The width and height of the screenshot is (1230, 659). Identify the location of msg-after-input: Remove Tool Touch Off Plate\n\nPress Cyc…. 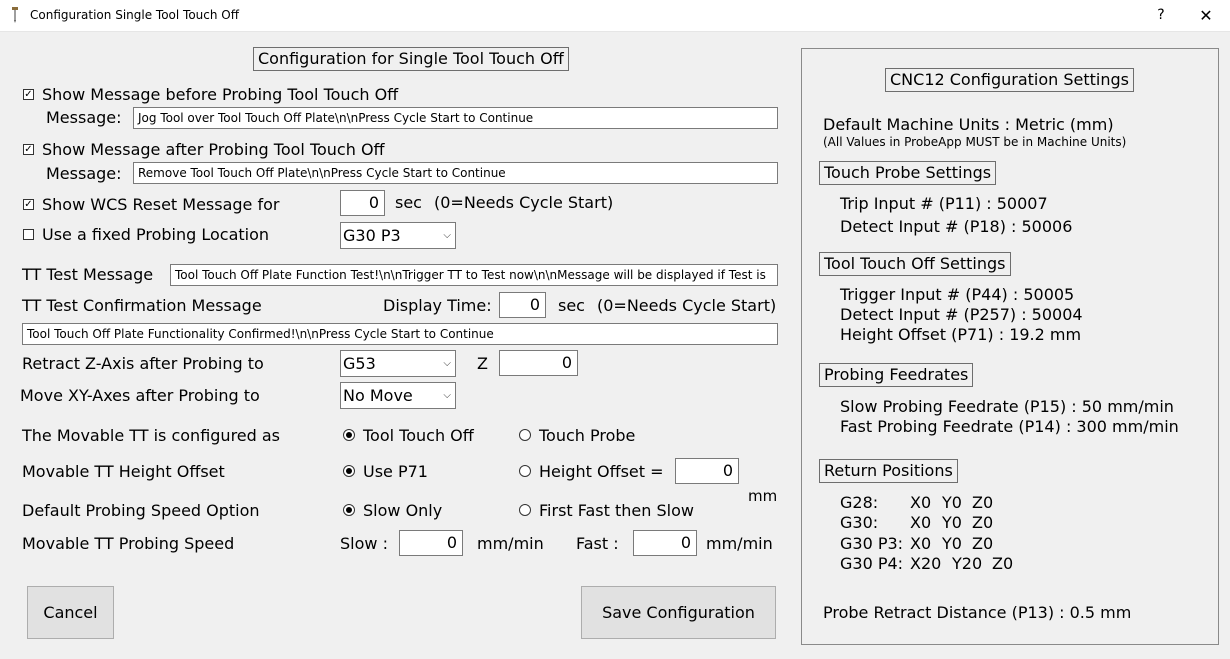
(455, 173).